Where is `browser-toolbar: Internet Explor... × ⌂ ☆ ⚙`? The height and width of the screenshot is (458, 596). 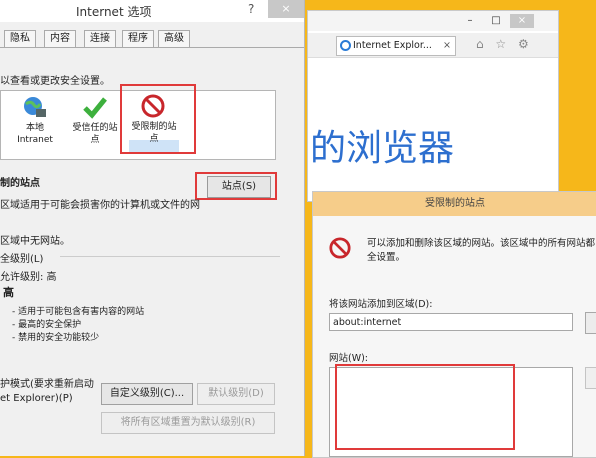 browser-toolbar: Internet Explor... × ⌂ ☆ ⚙ is located at coordinates (433, 45).